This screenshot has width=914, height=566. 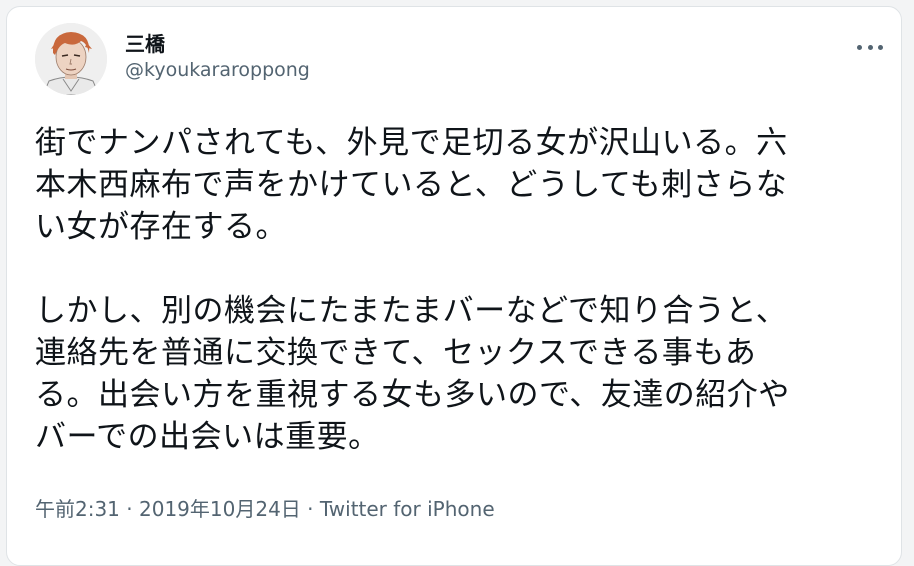 I want to click on avatar, so click(x=71, y=59).